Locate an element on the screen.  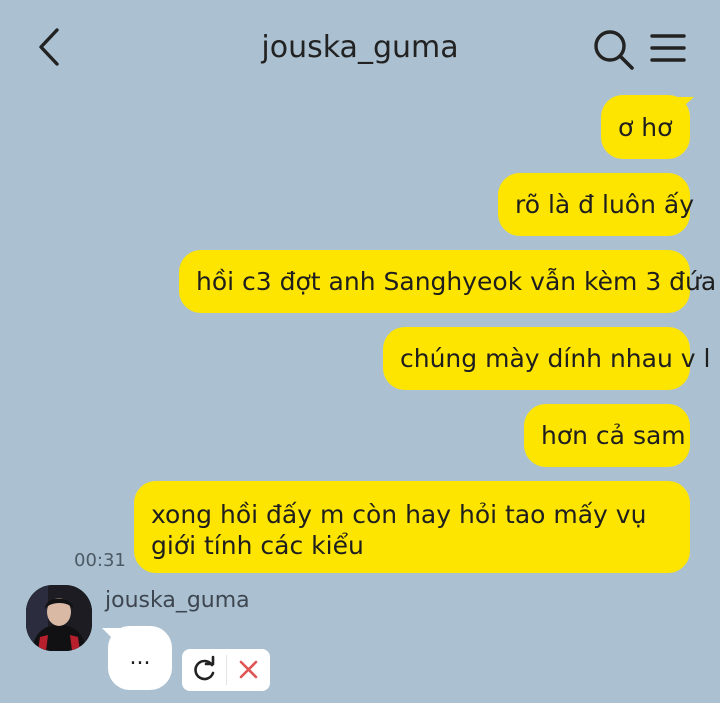
delete-button is located at coordinates (248, 670).